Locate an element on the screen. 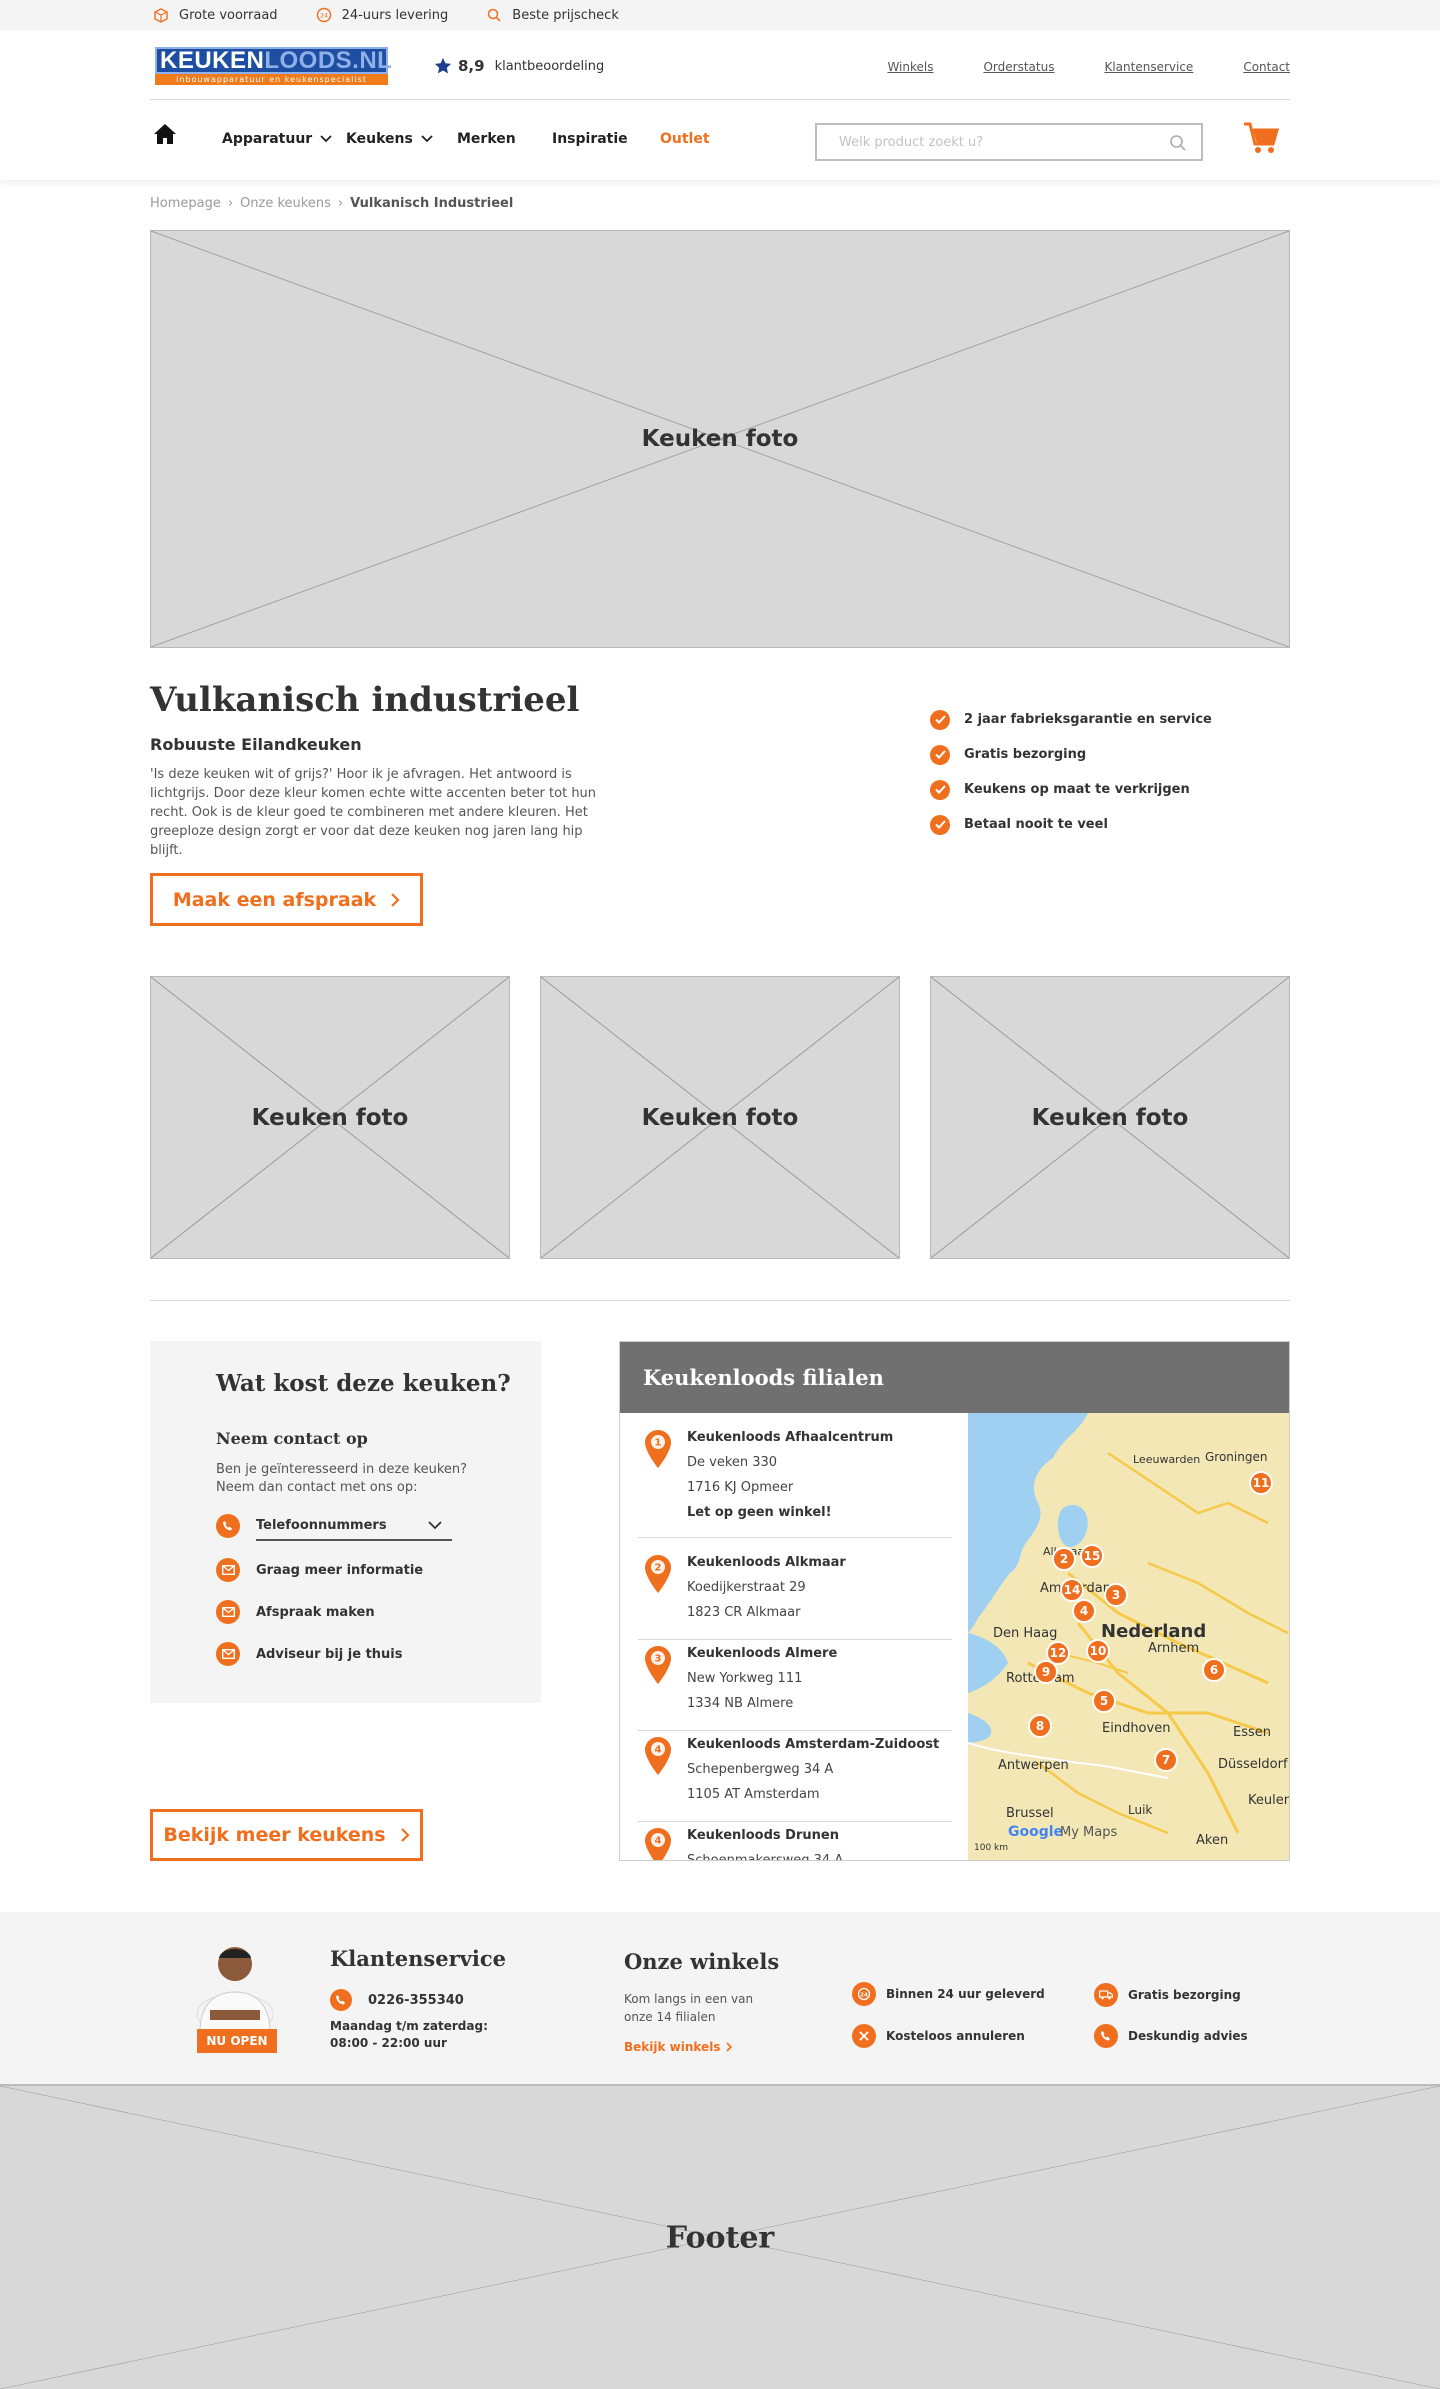 This screenshot has height=2389, width=1440. customer-service-avatar is located at coordinates (235, 1989).